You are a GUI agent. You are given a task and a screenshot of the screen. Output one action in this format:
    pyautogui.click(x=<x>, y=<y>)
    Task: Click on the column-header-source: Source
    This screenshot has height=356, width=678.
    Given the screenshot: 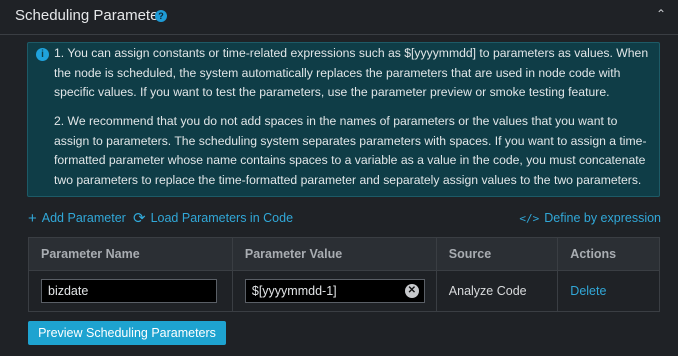 What is the action you would take?
    pyautogui.click(x=497, y=254)
    